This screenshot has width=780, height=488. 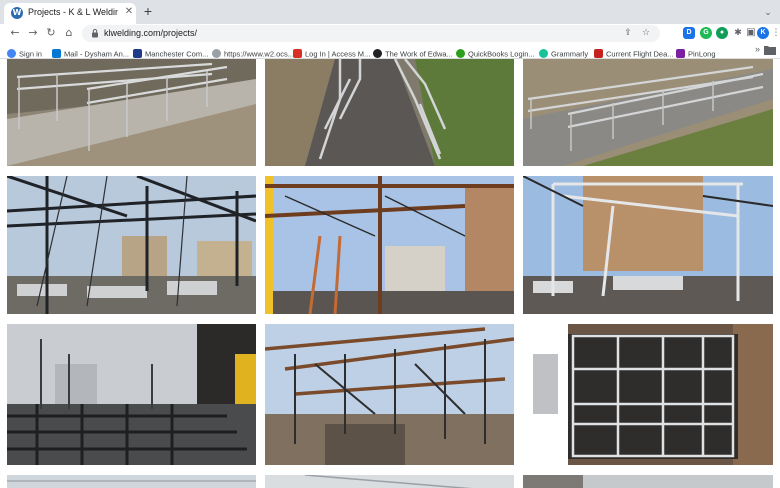 I want to click on address-bar: klwelding.com/projects/ ⇪ ☆, so click(x=371, y=33).